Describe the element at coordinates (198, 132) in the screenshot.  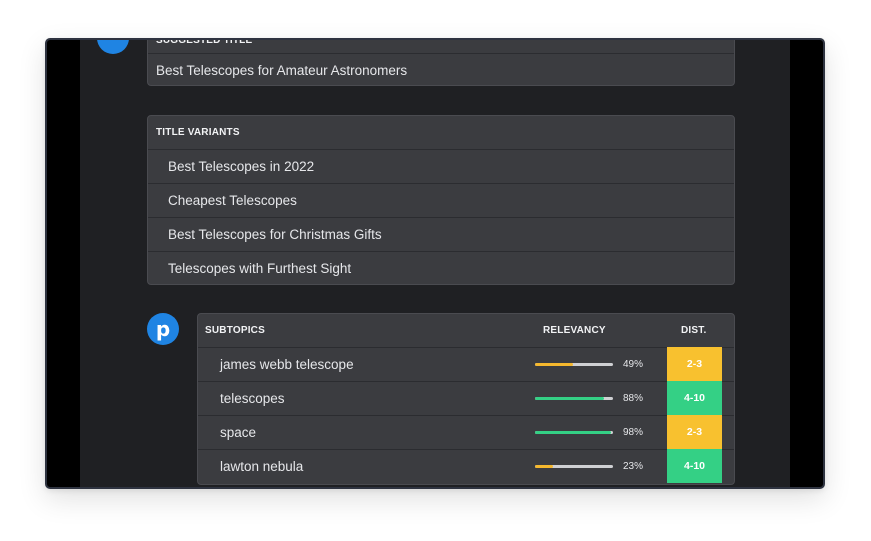
I see `title-variants-header: TITLE VARIANTS` at that location.